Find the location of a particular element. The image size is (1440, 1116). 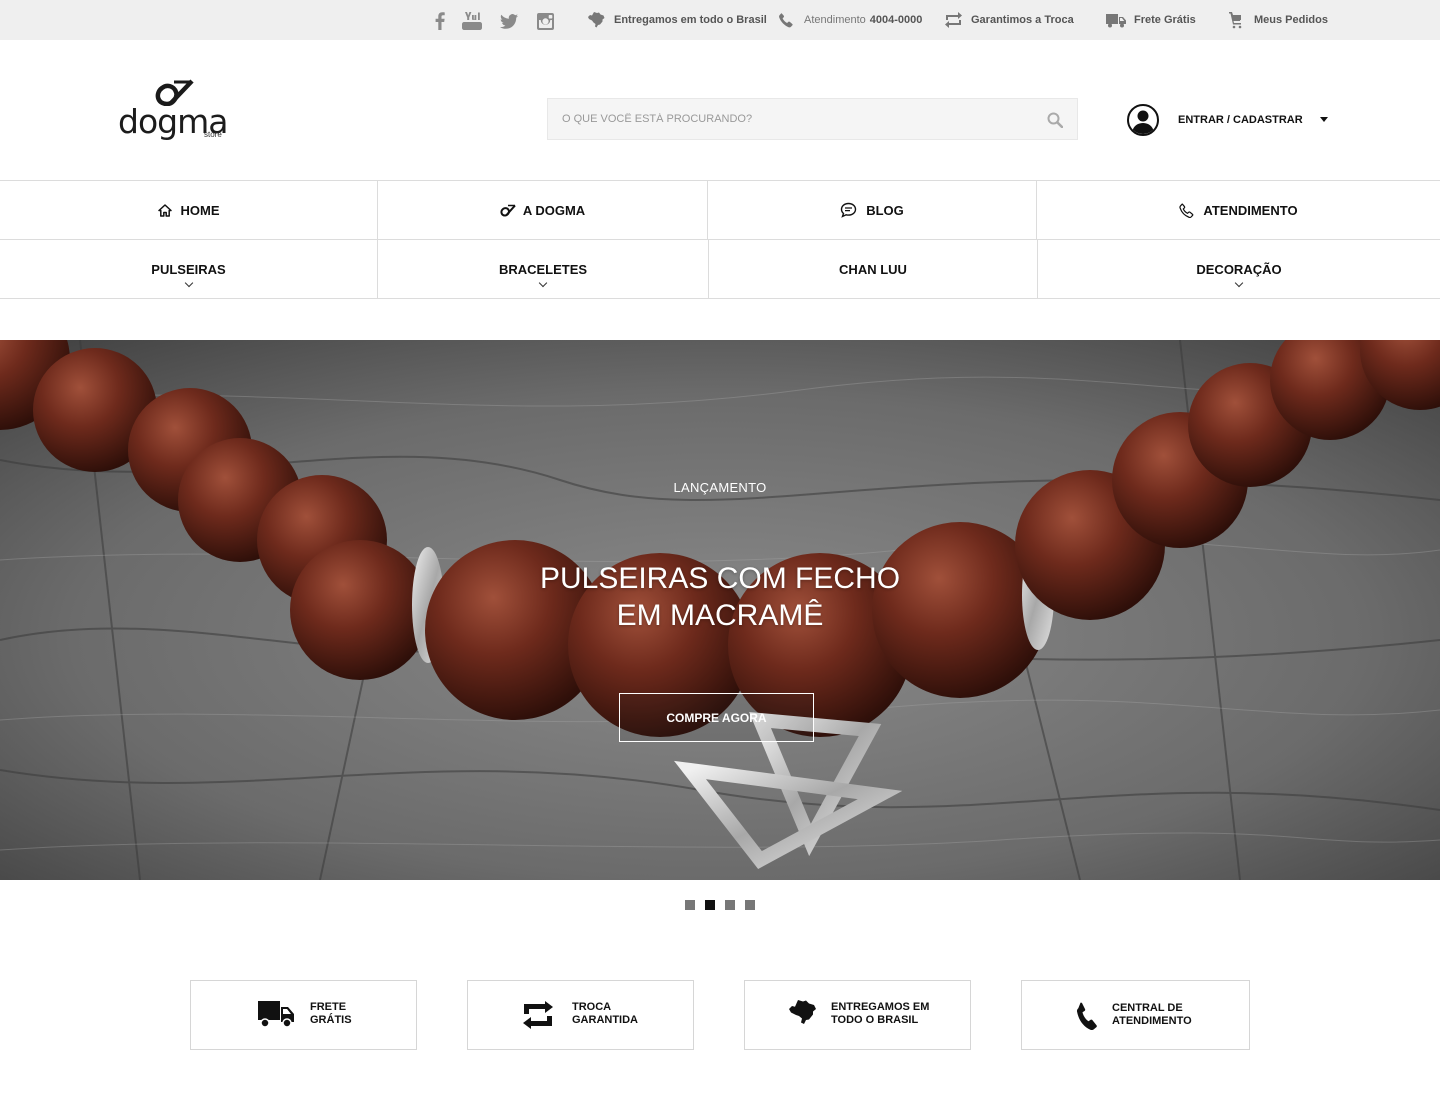

home-icon is located at coordinates (164, 210).